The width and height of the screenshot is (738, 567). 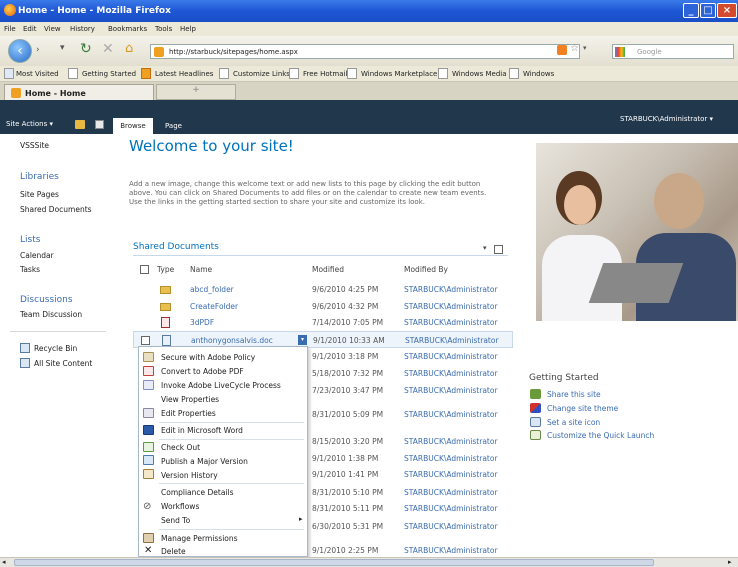 What do you see at coordinates (86, 49) in the screenshot?
I see `reload-icon: ↻` at bounding box center [86, 49].